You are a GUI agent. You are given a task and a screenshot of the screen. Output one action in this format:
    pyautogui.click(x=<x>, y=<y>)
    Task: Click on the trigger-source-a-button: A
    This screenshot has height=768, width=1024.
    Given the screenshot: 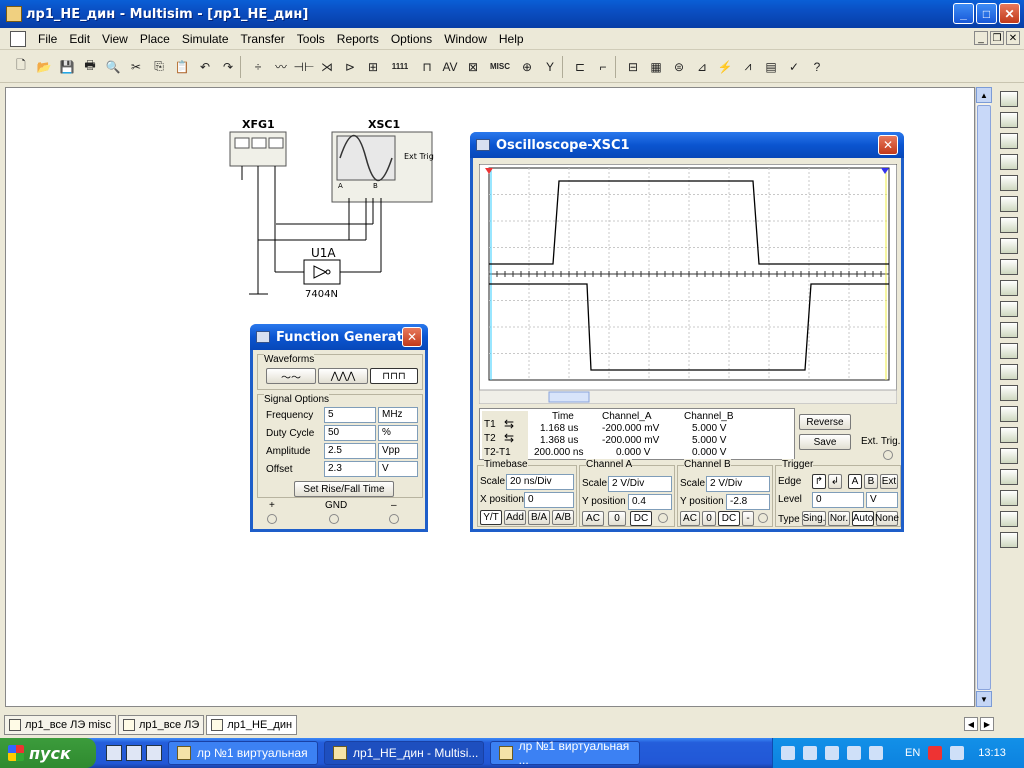 What is the action you would take?
    pyautogui.click(x=855, y=481)
    